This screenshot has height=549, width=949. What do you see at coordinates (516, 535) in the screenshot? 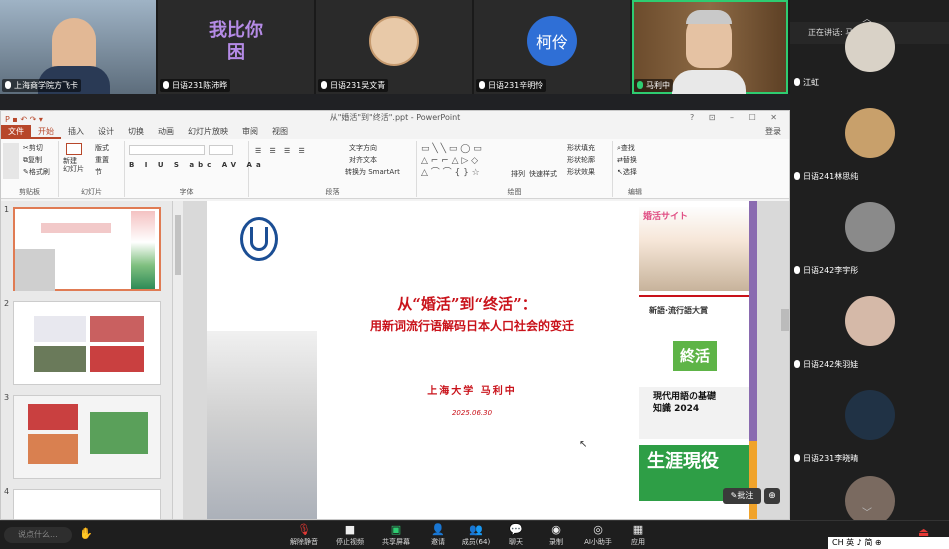
I see `chat-button: 💬 聊天` at bounding box center [516, 535].